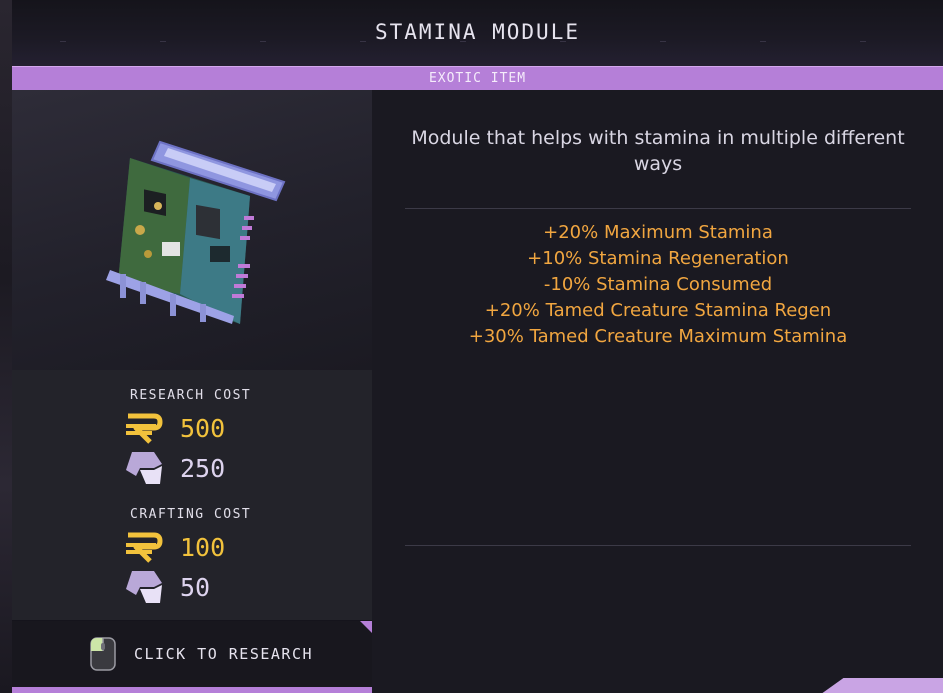 The image size is (943, 693). Describe the element at coordinates (203, 547) in the screenshot. I see `crafting-credits-value: 100` at that location.